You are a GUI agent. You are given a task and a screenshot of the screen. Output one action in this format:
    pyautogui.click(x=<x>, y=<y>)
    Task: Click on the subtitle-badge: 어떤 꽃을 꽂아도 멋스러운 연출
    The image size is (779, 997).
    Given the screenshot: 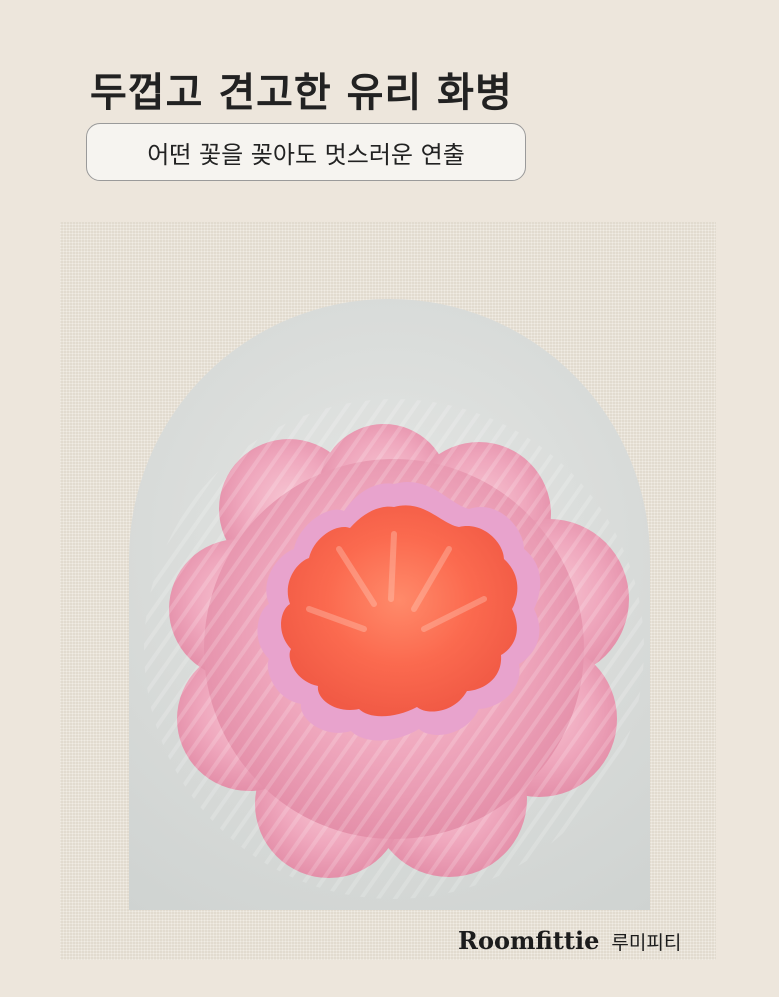 What is the action you would take?
    pyautogui.click(x=306, y=152)
    